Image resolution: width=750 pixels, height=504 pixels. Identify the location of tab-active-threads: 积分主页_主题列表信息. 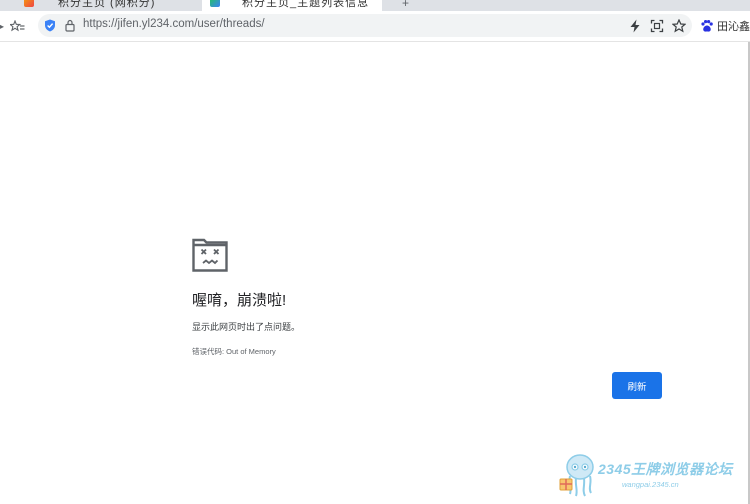
(292, 5).